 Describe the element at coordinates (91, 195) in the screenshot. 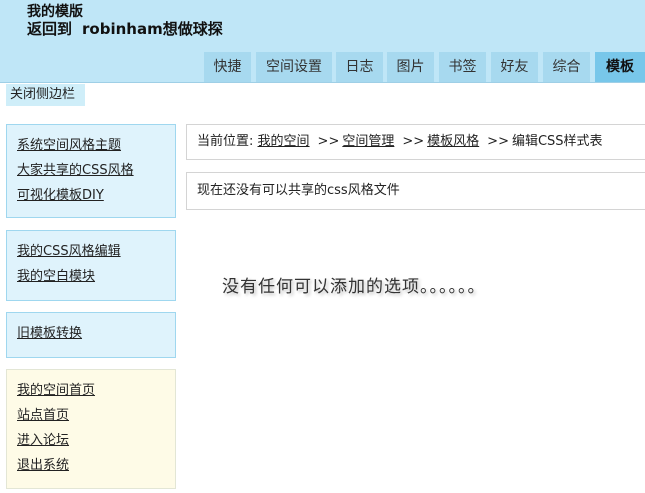

I see `sidebar-link-visual-diy: 可视化模板DIY` at that location.